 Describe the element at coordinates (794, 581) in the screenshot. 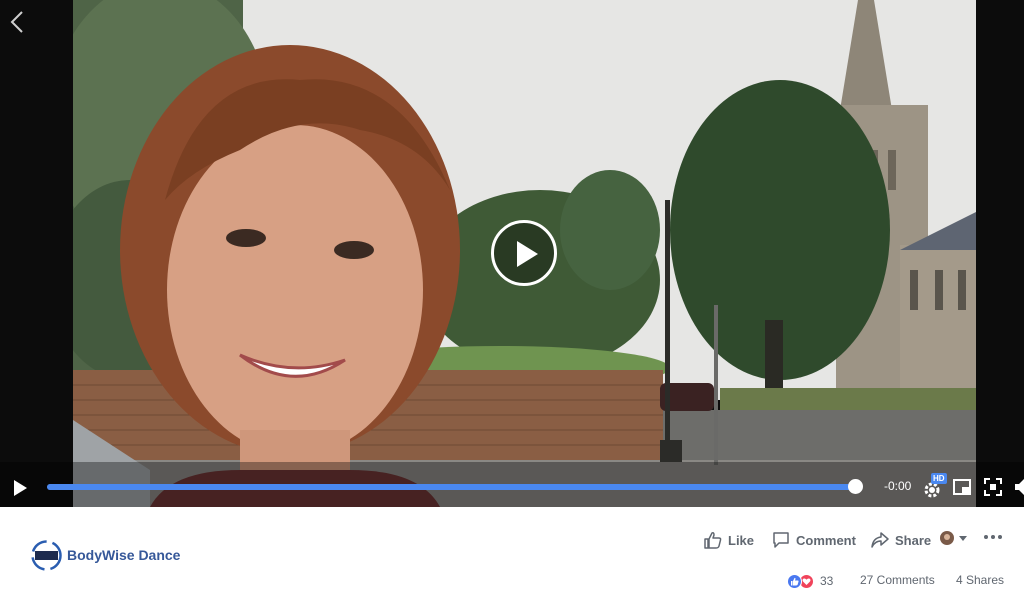

I see `like-reaction-icon` at that location.